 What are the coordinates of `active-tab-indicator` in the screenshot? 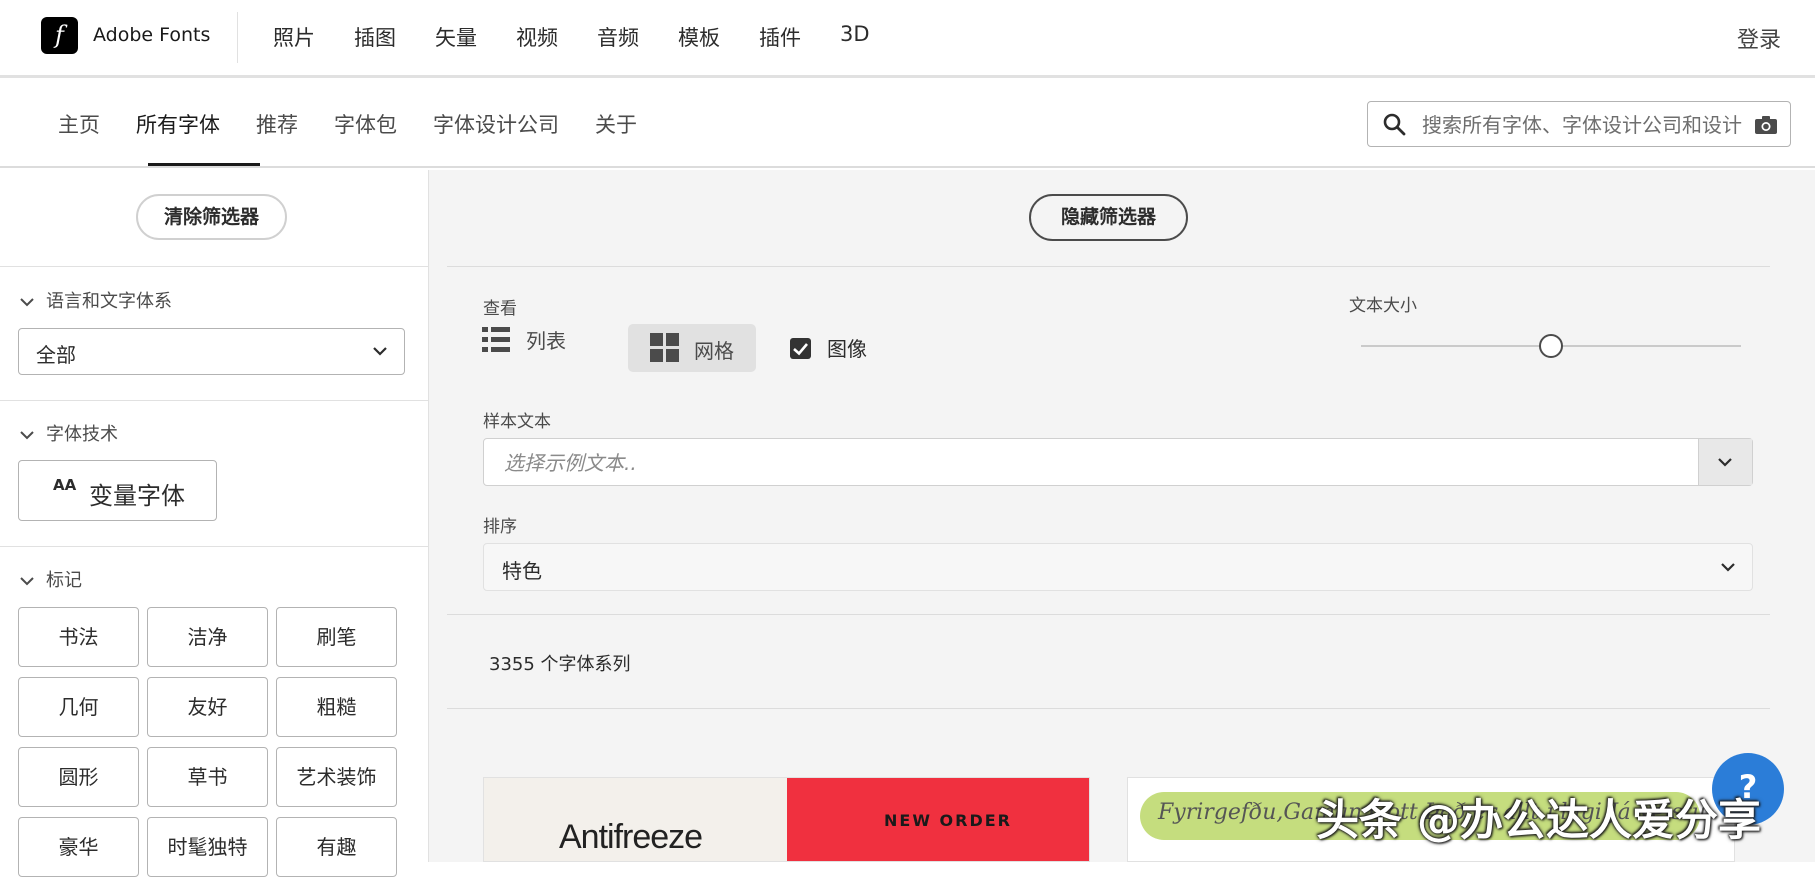 It's located at (204, 164).